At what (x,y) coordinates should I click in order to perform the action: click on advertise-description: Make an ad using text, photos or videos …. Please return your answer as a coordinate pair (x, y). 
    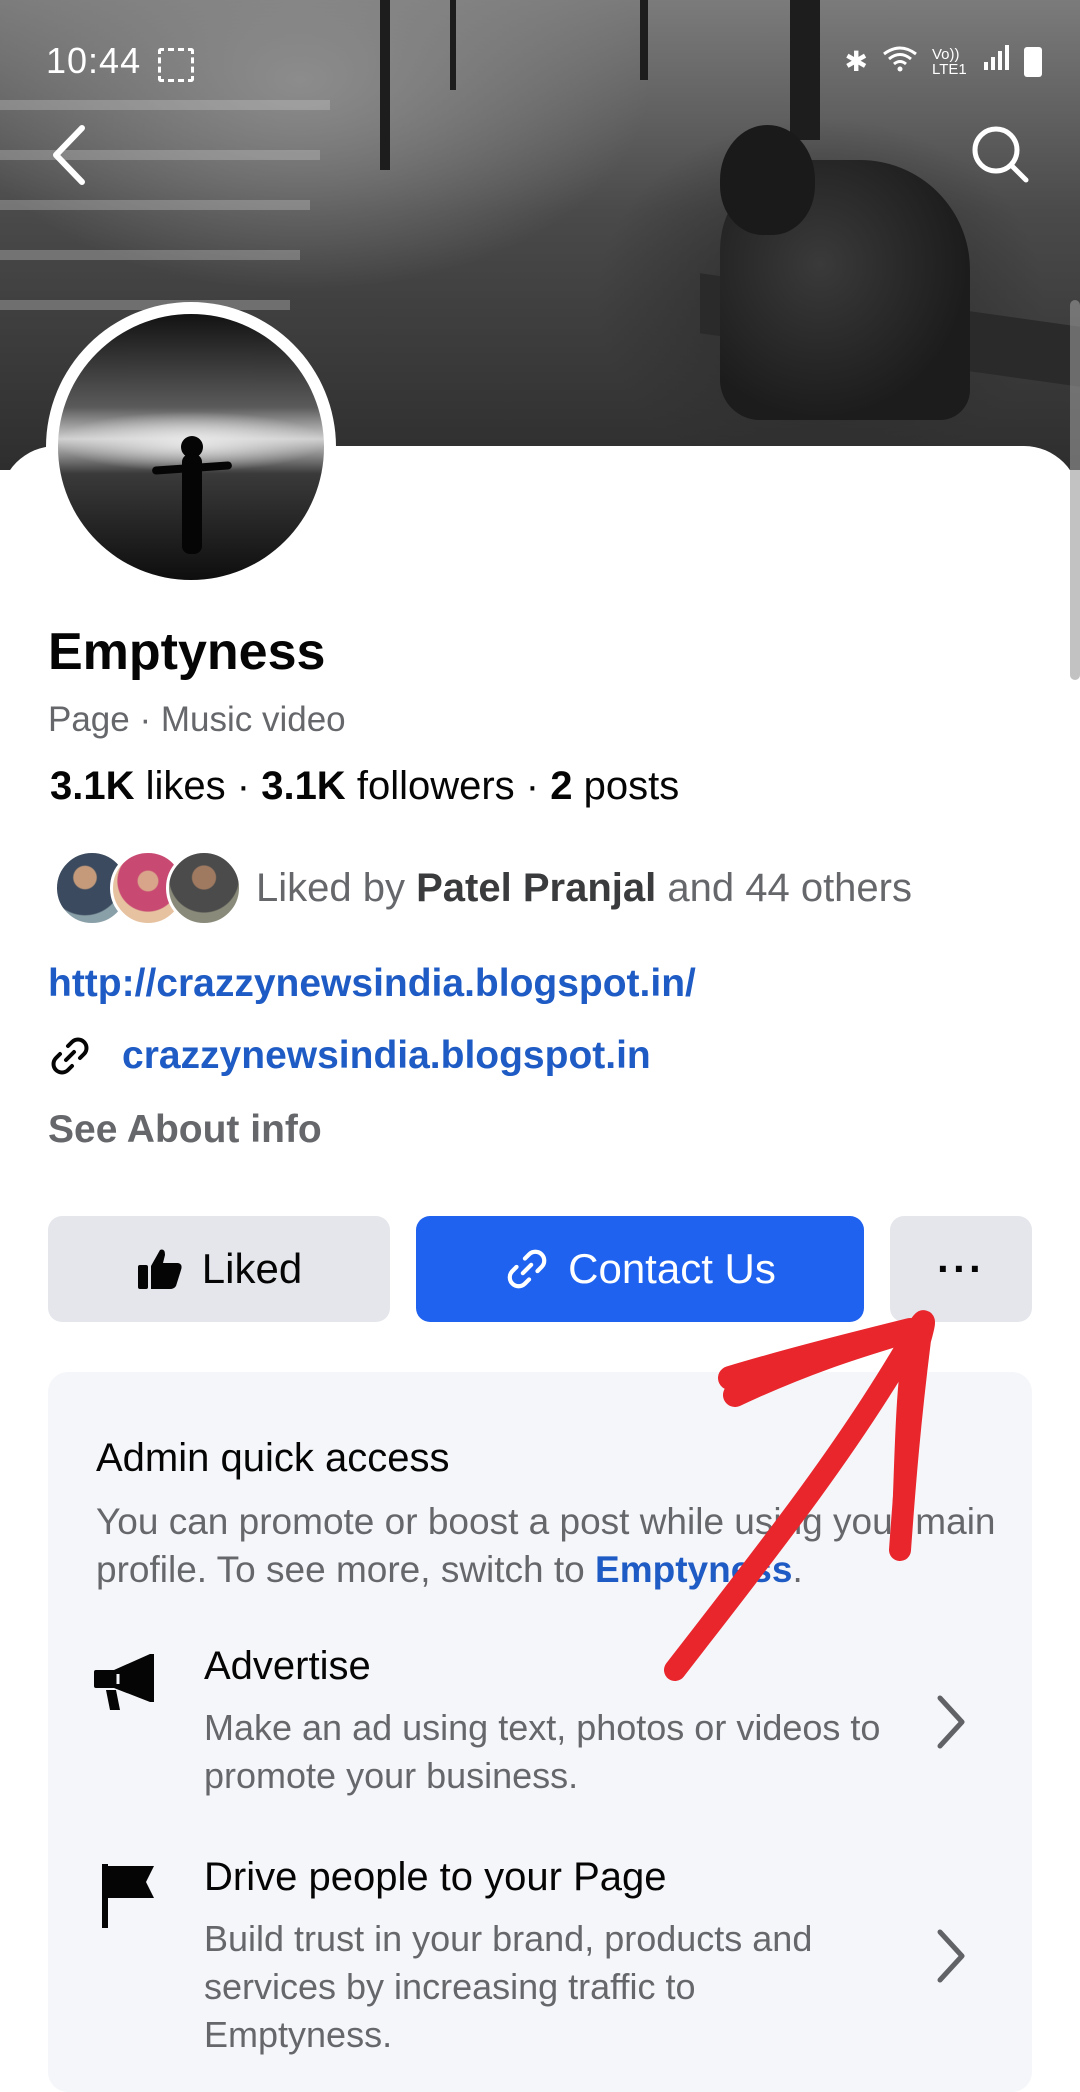
    Looking at the image, I should click on (542, 1751).